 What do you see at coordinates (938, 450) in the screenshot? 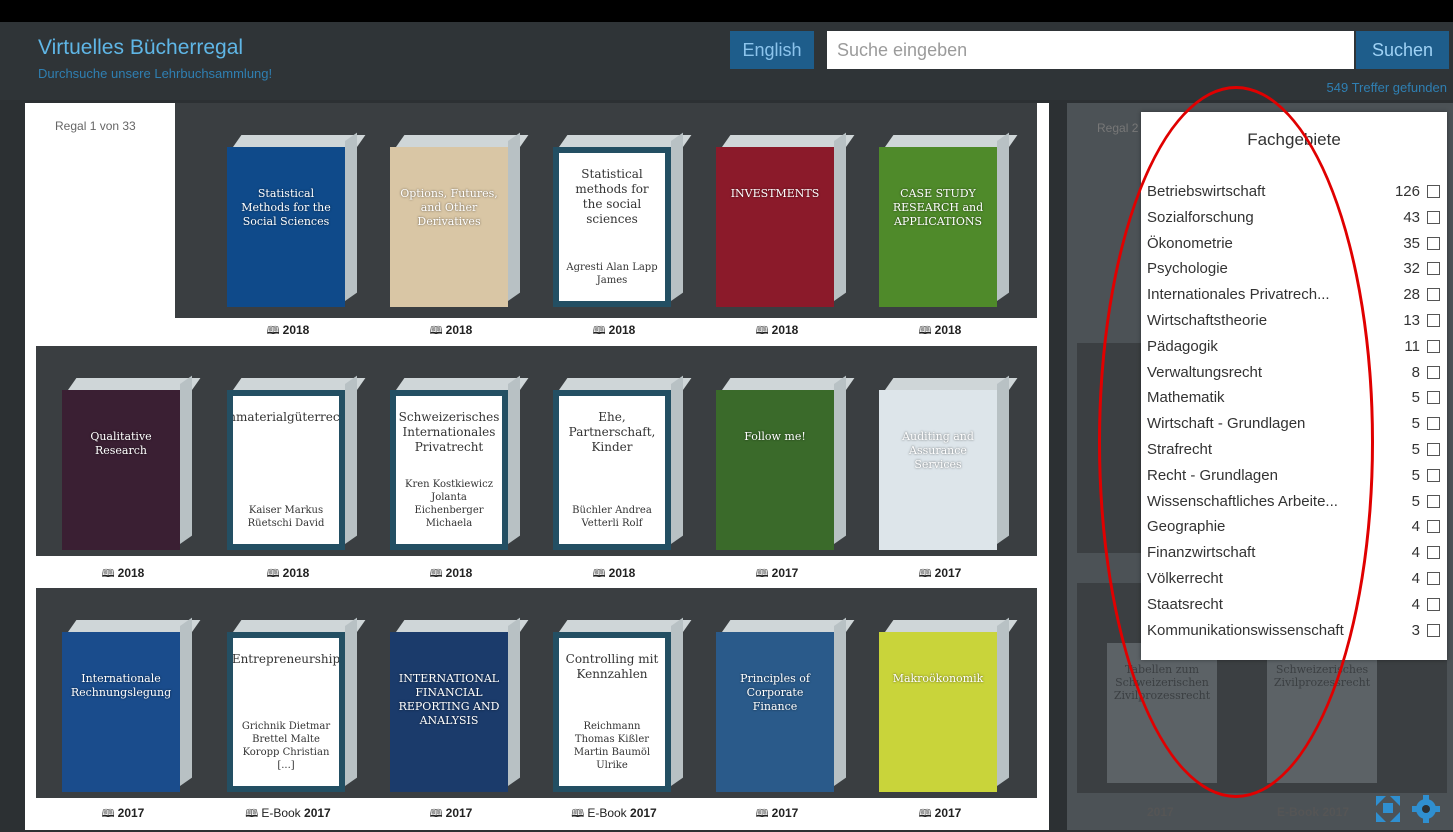
I see `book-title: Auditing and Assurance Services` at bounding box center [938, 450].